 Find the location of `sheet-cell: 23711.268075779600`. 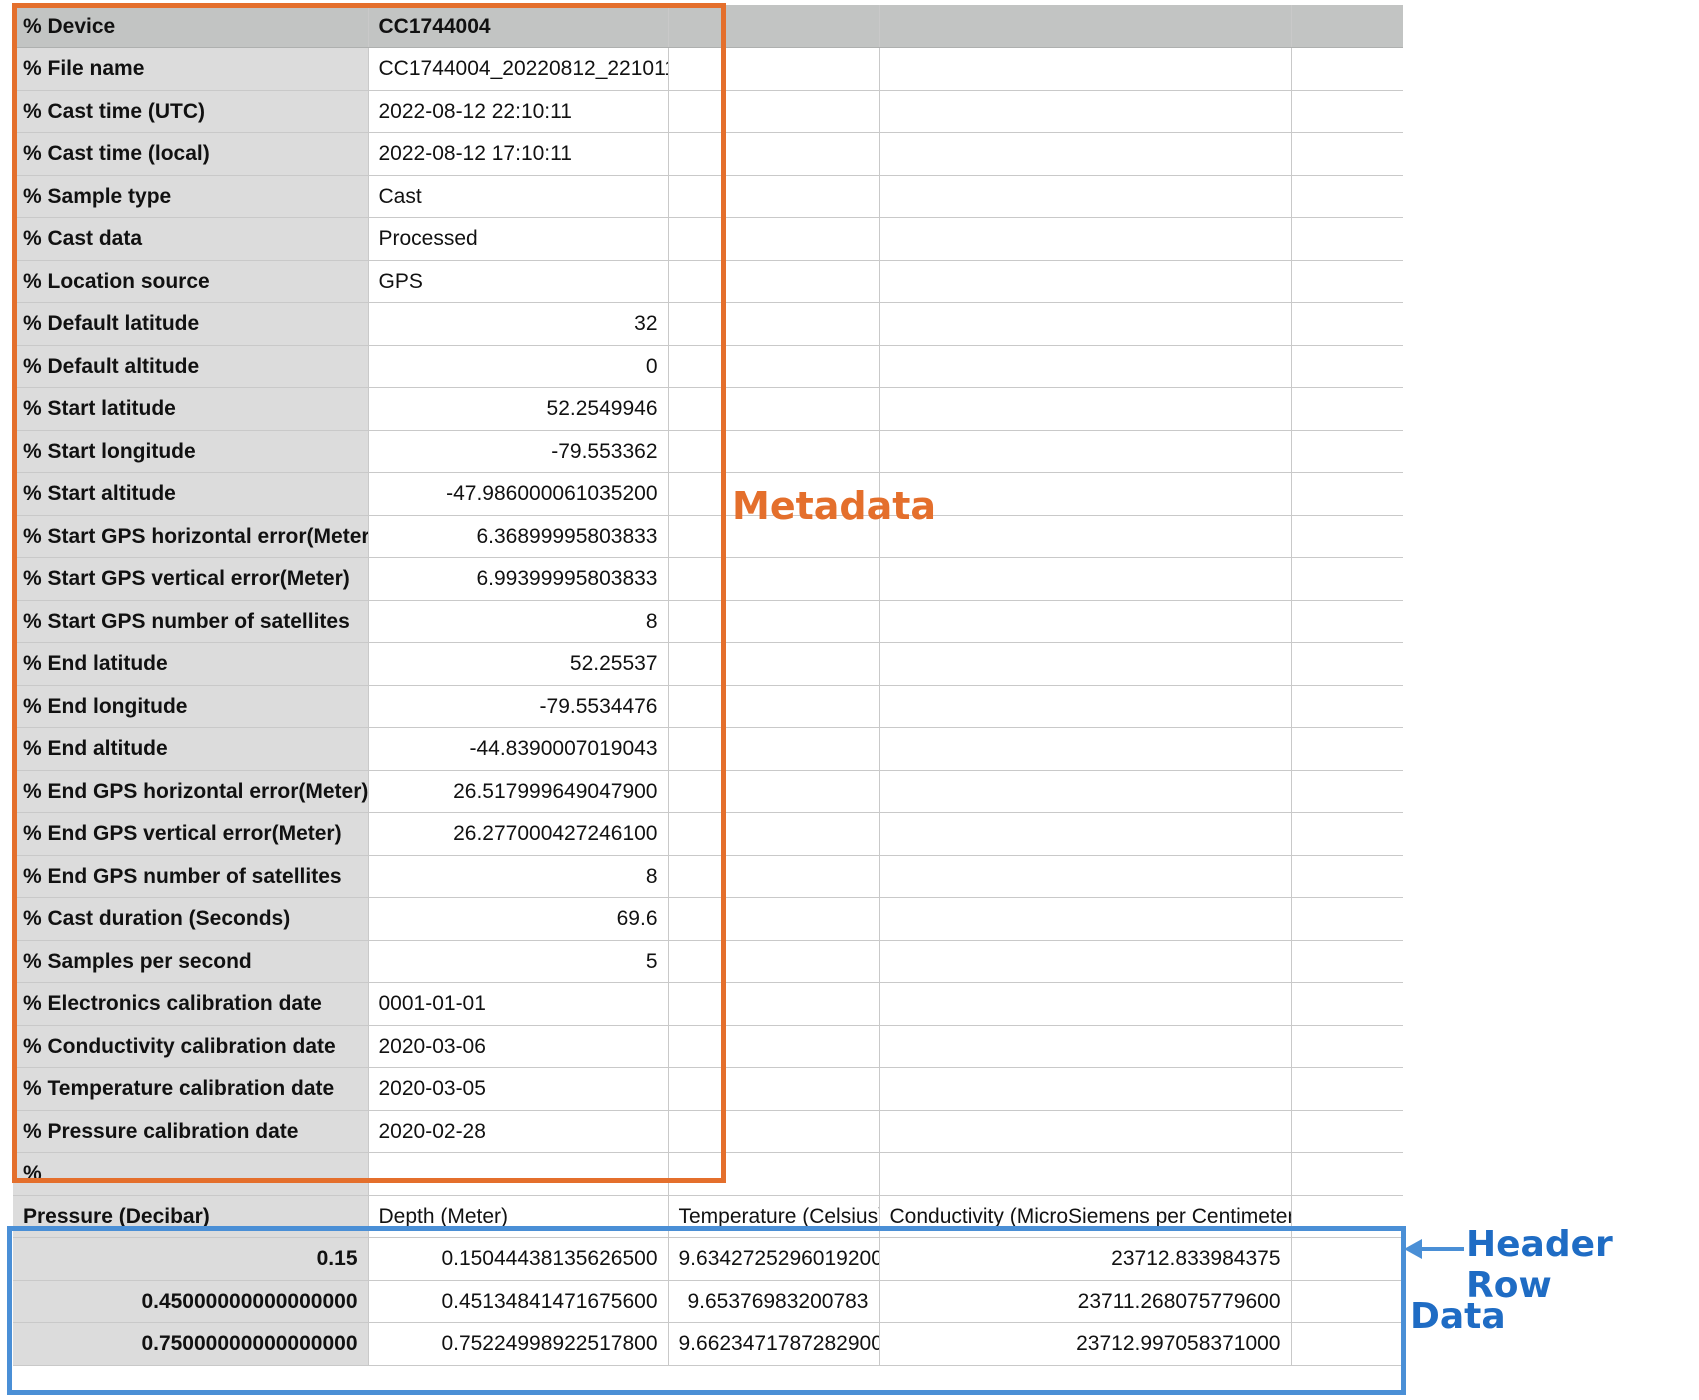

sheet-cell: 23711.268075779600 is located at coordinates (1085, 1301).